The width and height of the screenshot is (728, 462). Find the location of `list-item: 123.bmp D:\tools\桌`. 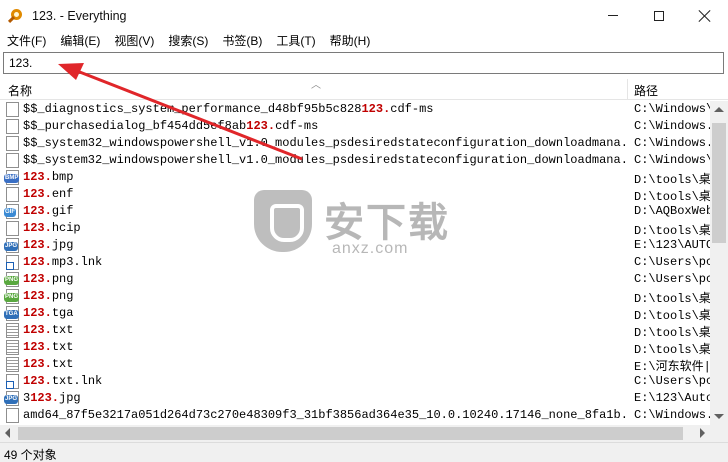

list-item: 123.bmp D:\tools\桌 is located at coordinates (355, 178).